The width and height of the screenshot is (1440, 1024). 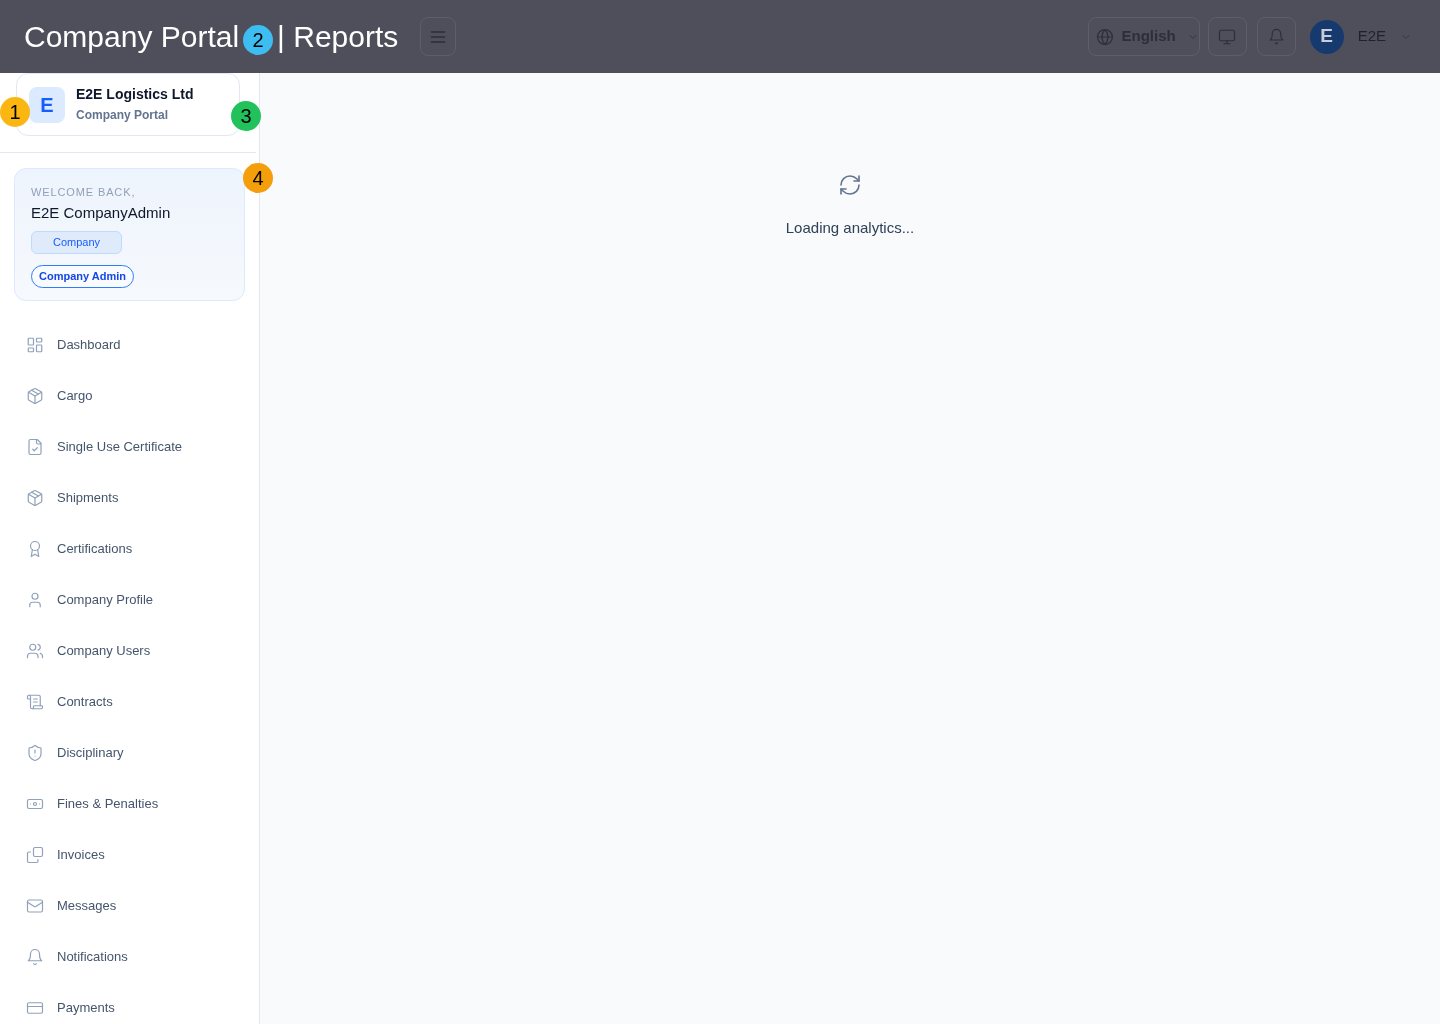 I want to click on nav-item: Invoices, so click(x=129, y=854).